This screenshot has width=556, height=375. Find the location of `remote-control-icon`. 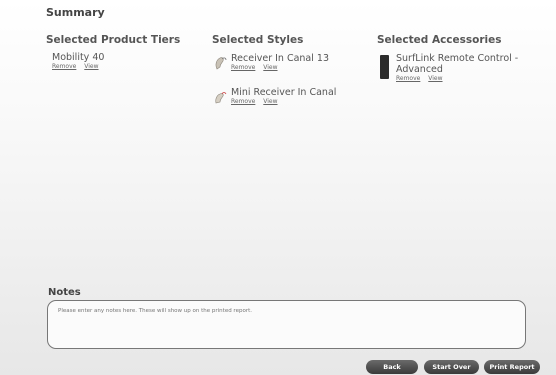

remote-control-icon is located at coordinates (384, 67).